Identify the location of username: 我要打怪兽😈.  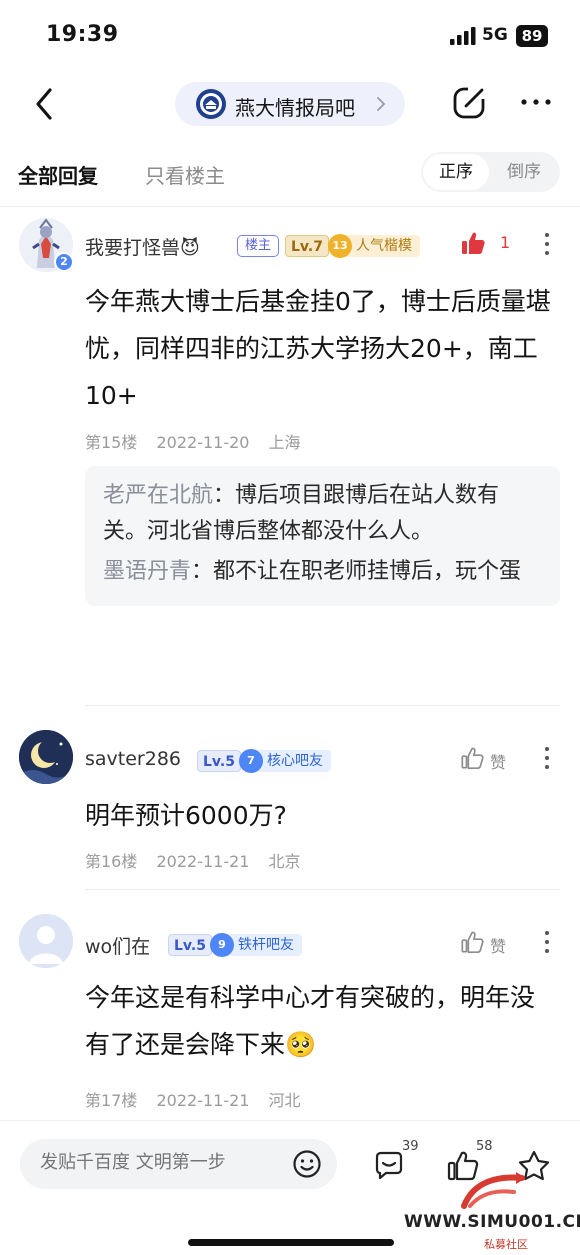
(142, 246).